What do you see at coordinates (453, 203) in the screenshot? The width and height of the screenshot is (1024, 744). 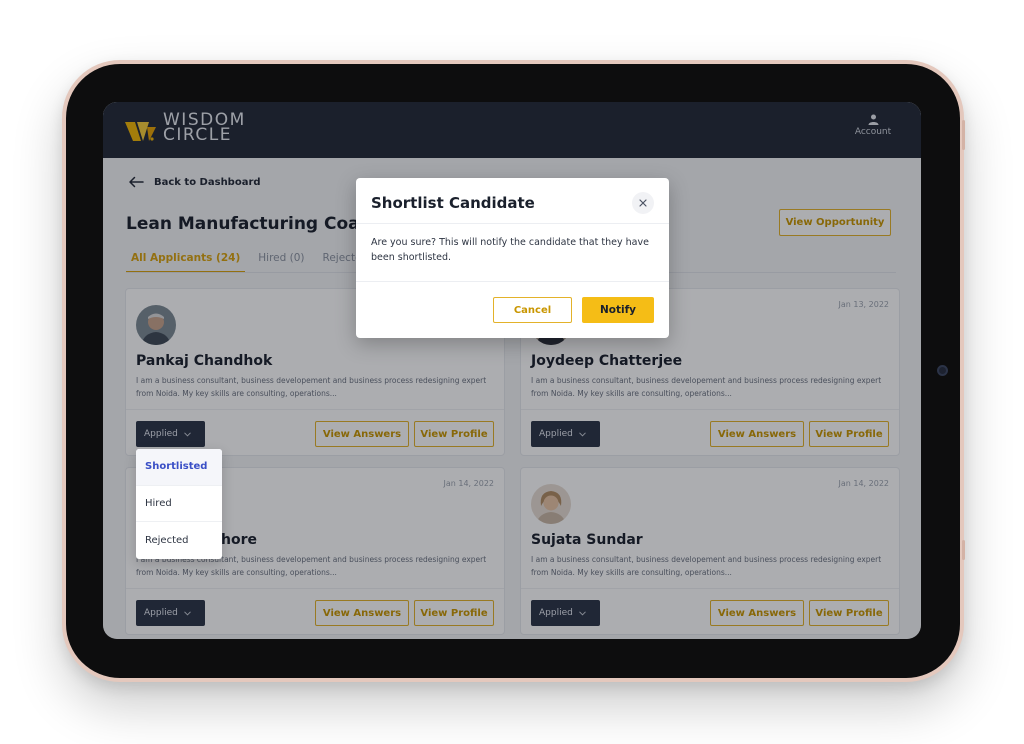 I see `modal-title: Shortlist Candidate` at bounding box center [453, 203].